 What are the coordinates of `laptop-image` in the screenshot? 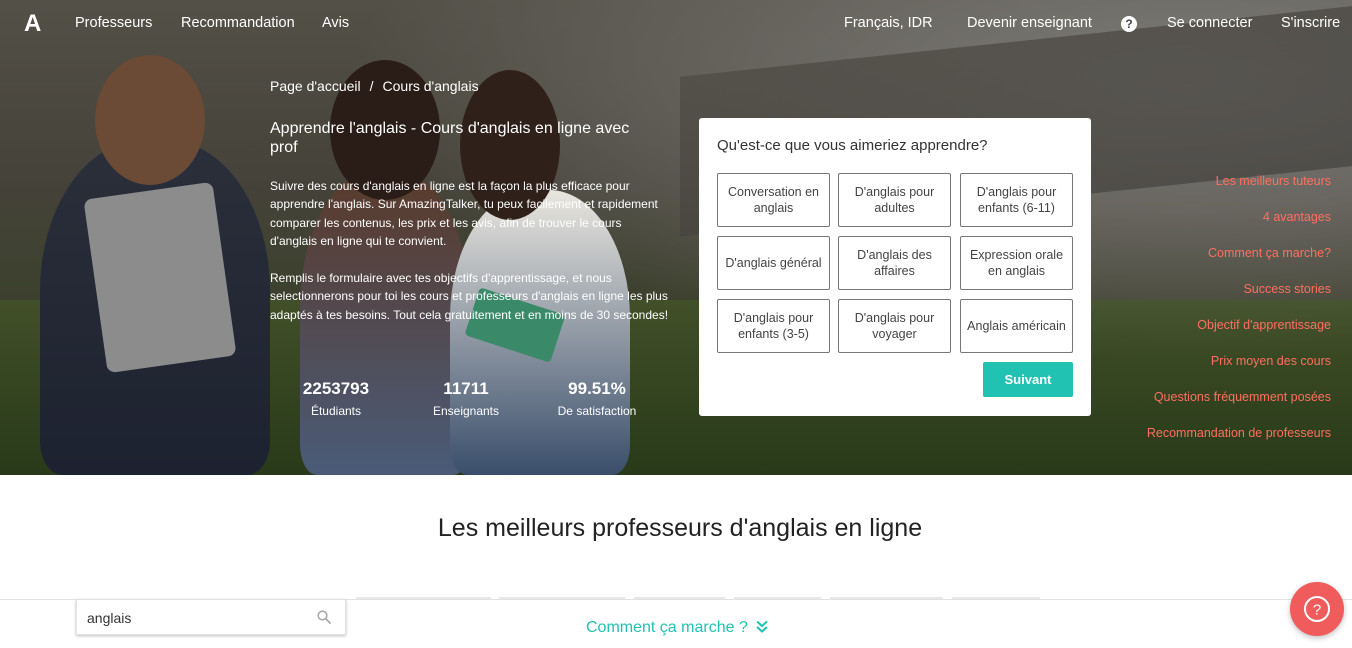 It's located at (160, 277).